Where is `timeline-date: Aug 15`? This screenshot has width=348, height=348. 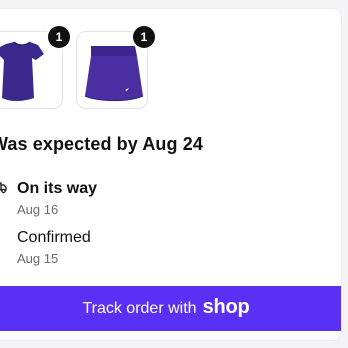 timeline-date: Aug 15 is located at coordinates (38, 258).